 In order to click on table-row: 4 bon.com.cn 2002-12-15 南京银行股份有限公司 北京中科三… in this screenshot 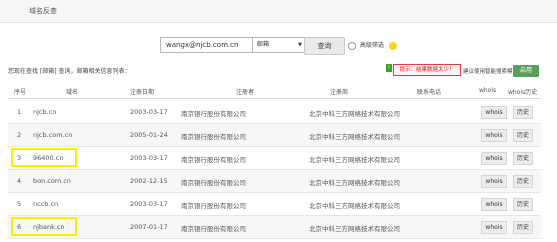, I will do `click(274, 181)`.